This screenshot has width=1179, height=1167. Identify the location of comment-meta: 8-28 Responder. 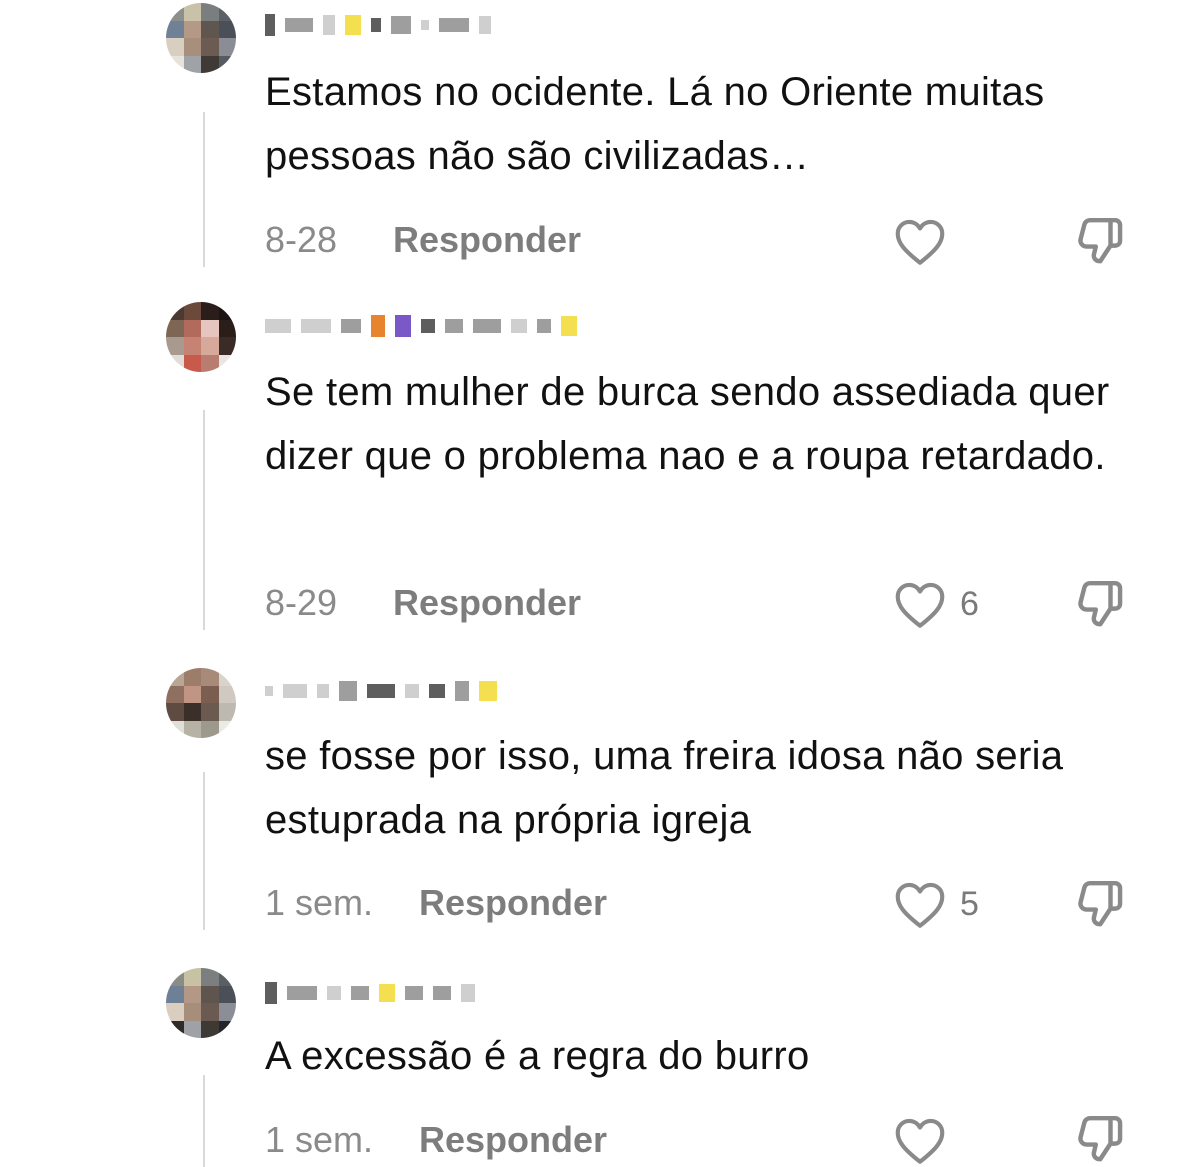
(423, 240).